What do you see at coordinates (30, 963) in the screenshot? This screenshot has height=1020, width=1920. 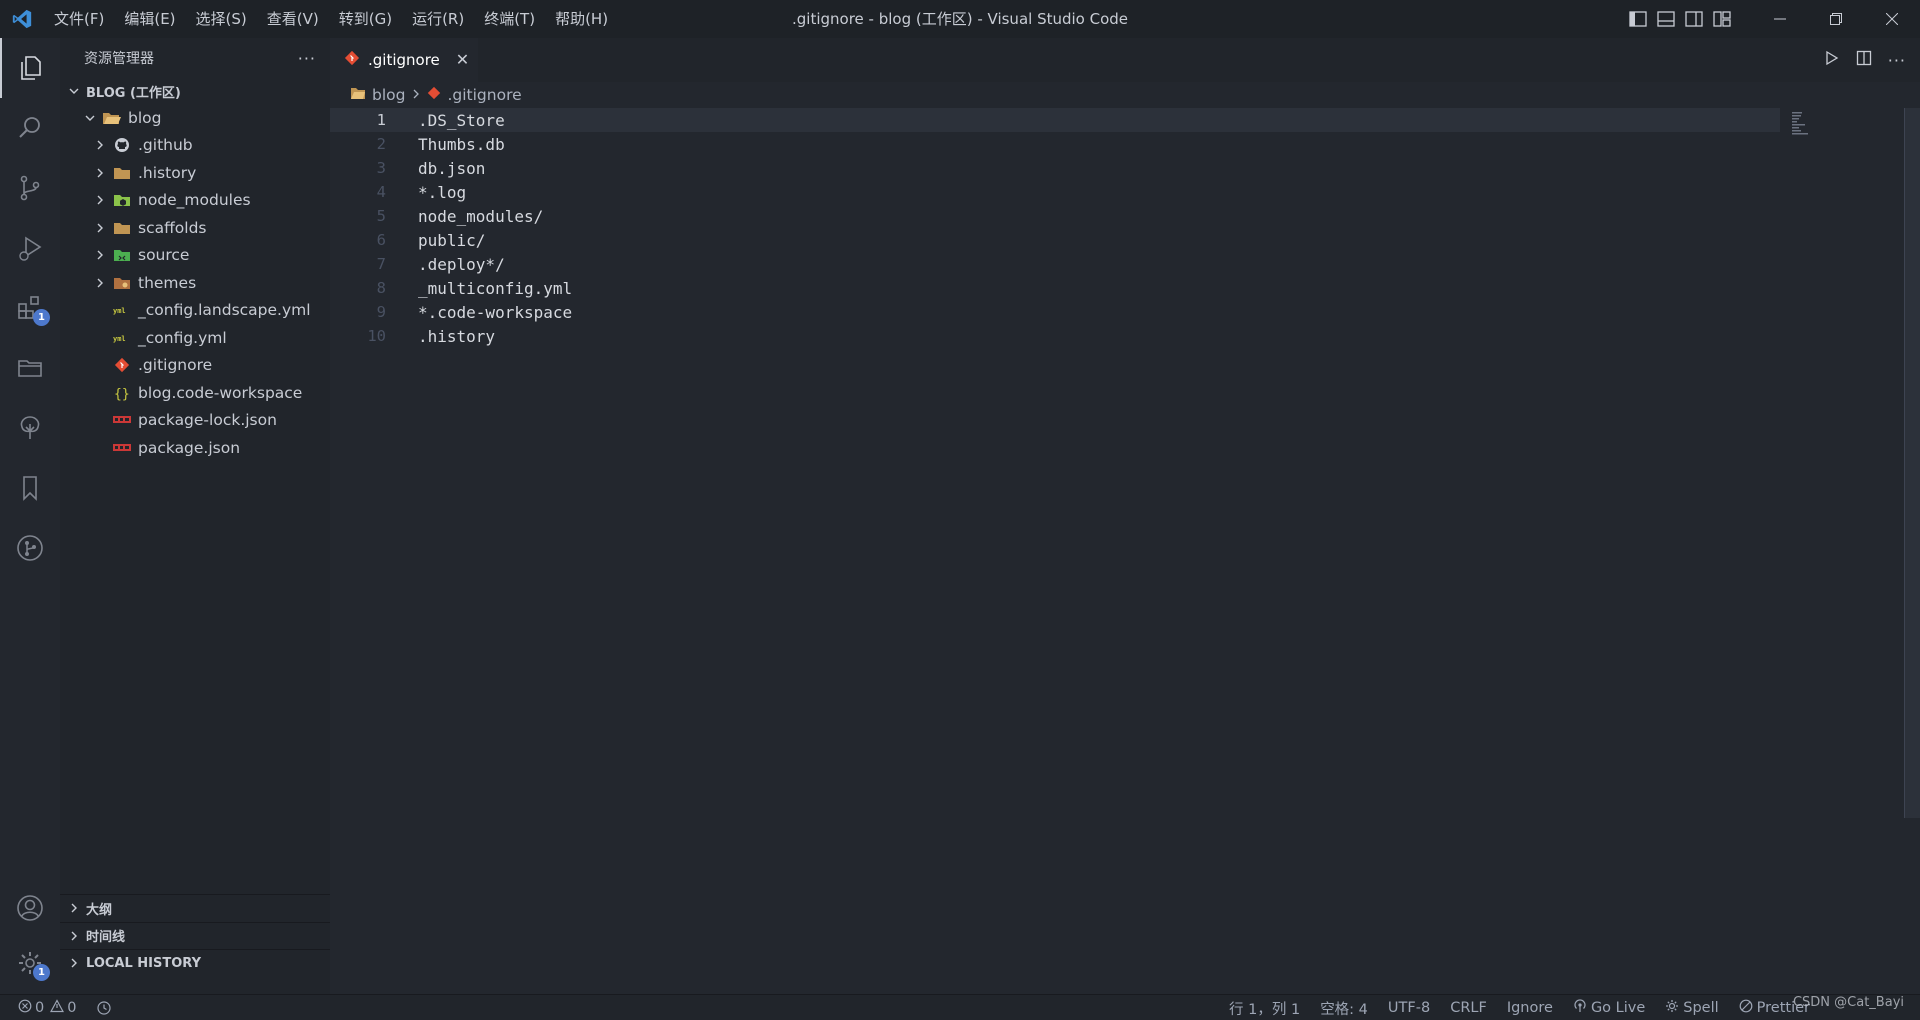 I see `manage-gear-icon: 1` at bounding box center [30, 963].